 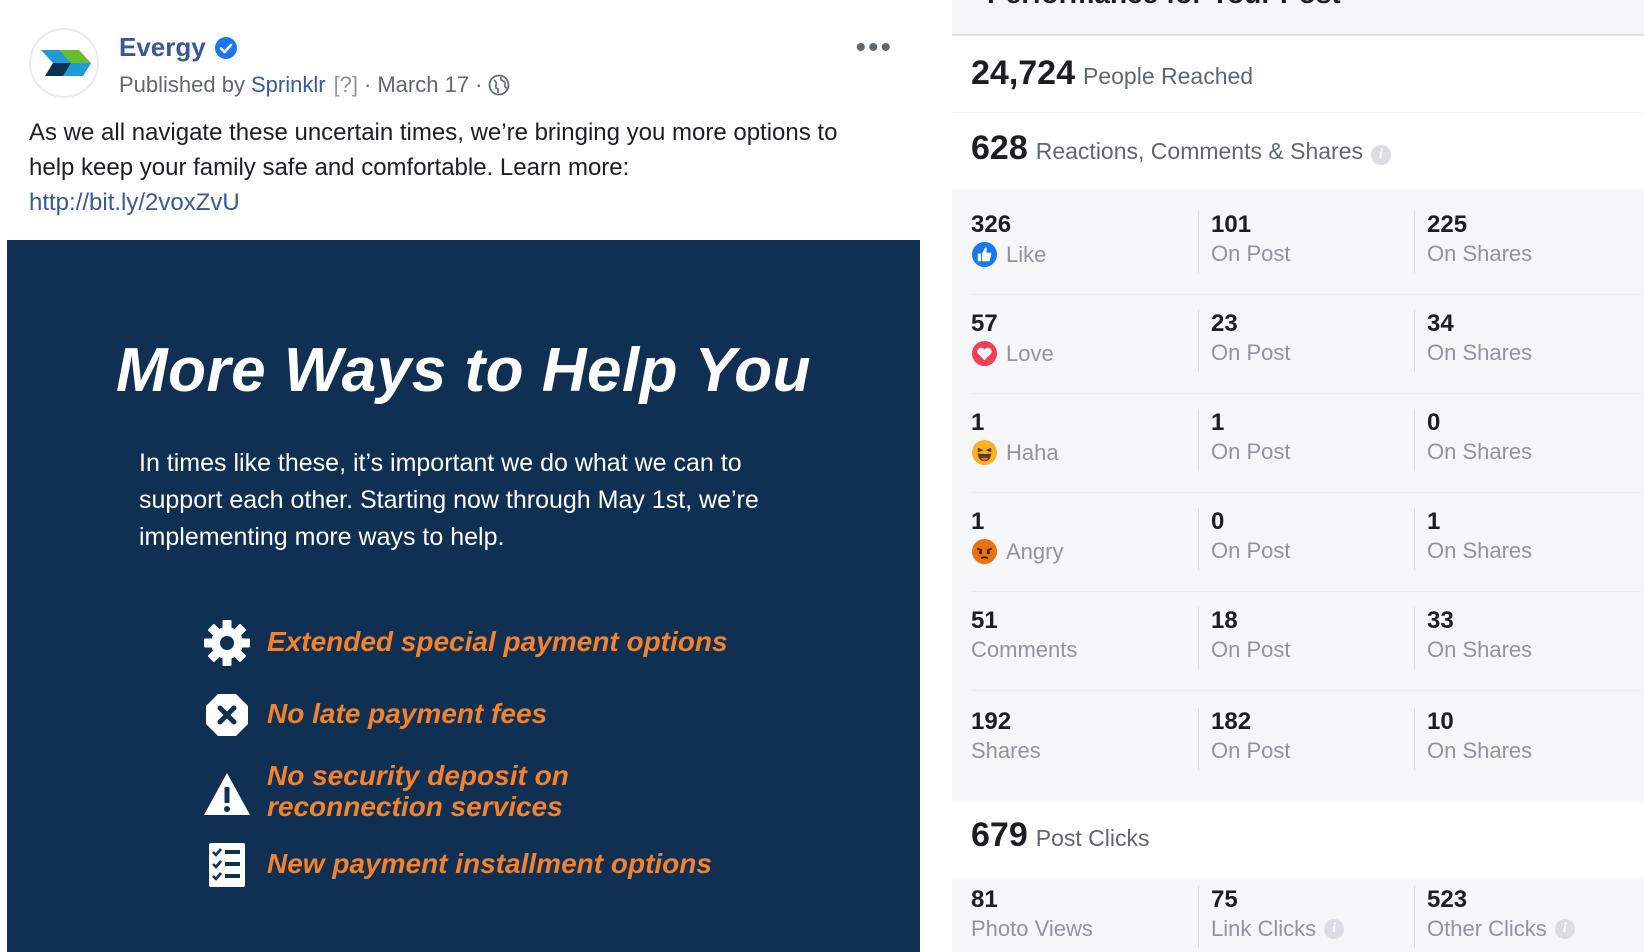 What do you see at coordinates (1017, 536) in the screenshot?
I see `total-cell: 1 Angry` at bounding box center [1017, 536].